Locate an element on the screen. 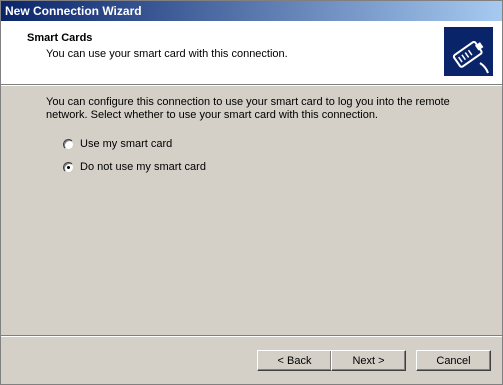 The image size is (503, 385). use-smart-card-label: Use my smart card is located at coordinates (126, 144).